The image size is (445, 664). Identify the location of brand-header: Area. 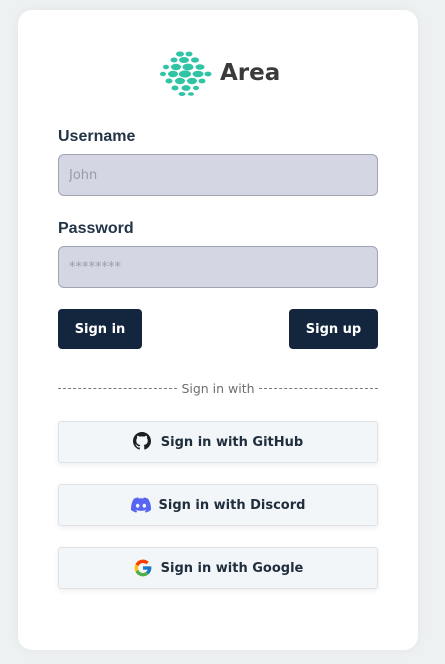
(220, 73).